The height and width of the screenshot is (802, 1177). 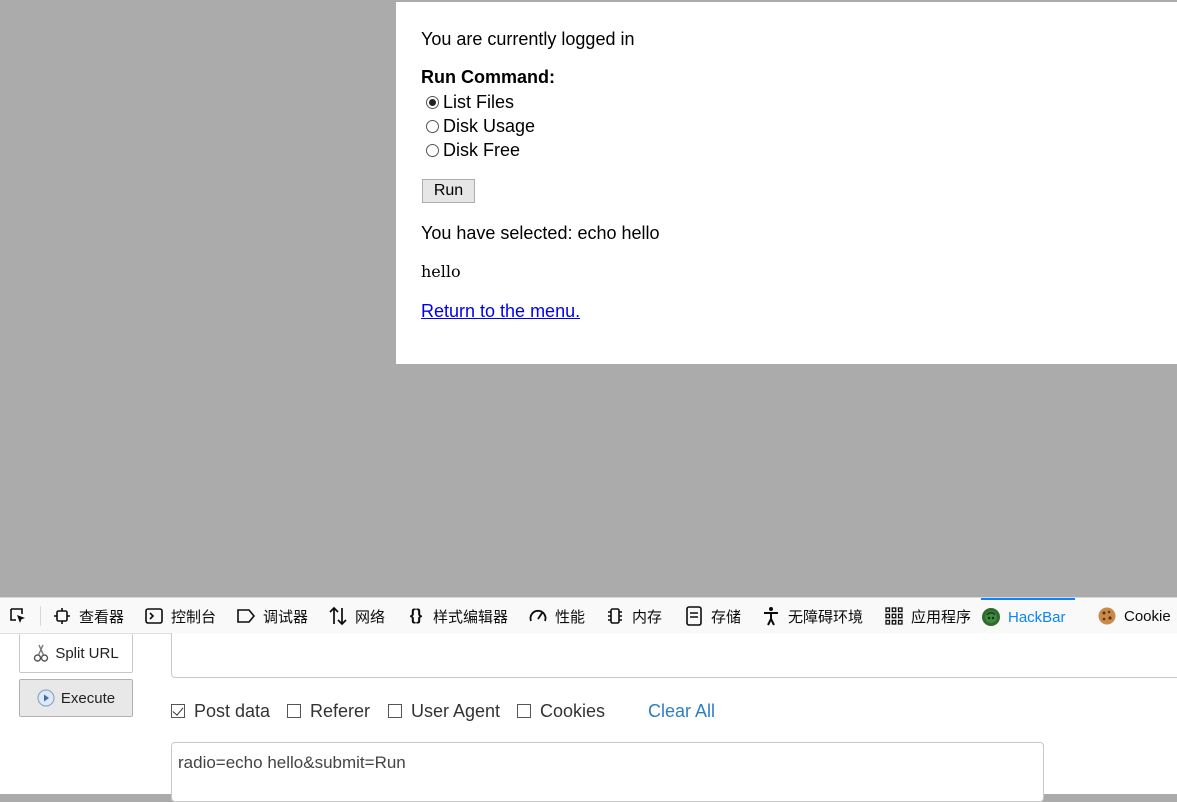 I want to click on tab-application-label: 应用程序, so click(x=941, y=617).